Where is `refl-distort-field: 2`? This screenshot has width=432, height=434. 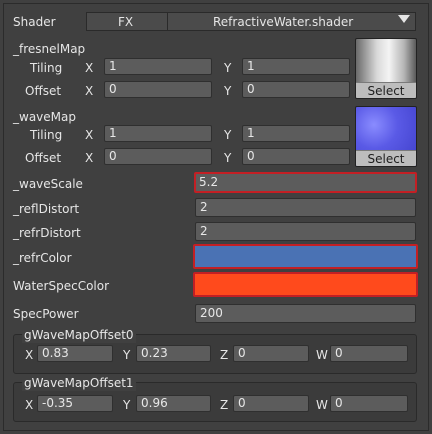
refl-distort-field: 2 is located at coordinates (305, 207).